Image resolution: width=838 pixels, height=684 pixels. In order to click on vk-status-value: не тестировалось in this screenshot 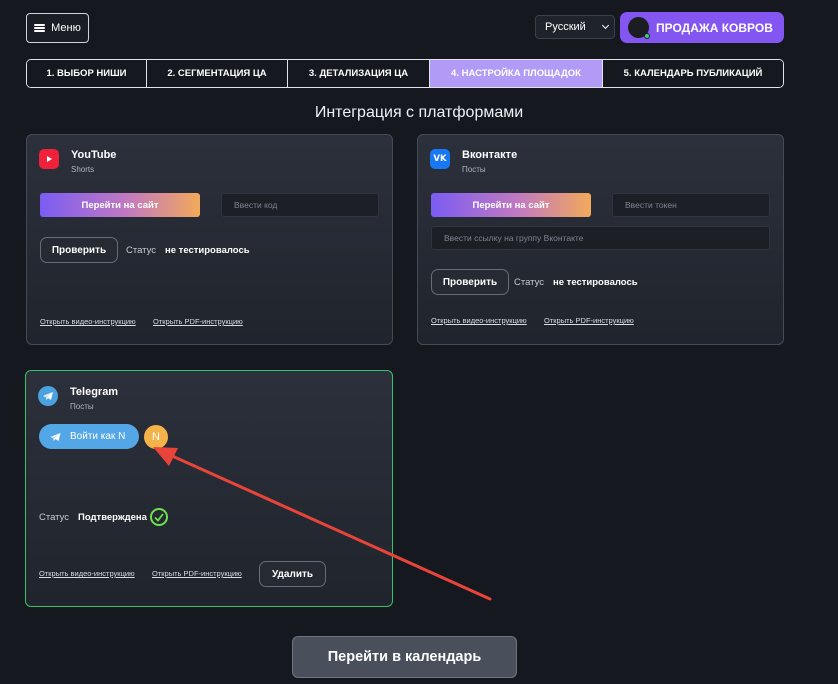, I will do `click(595, 282)`.